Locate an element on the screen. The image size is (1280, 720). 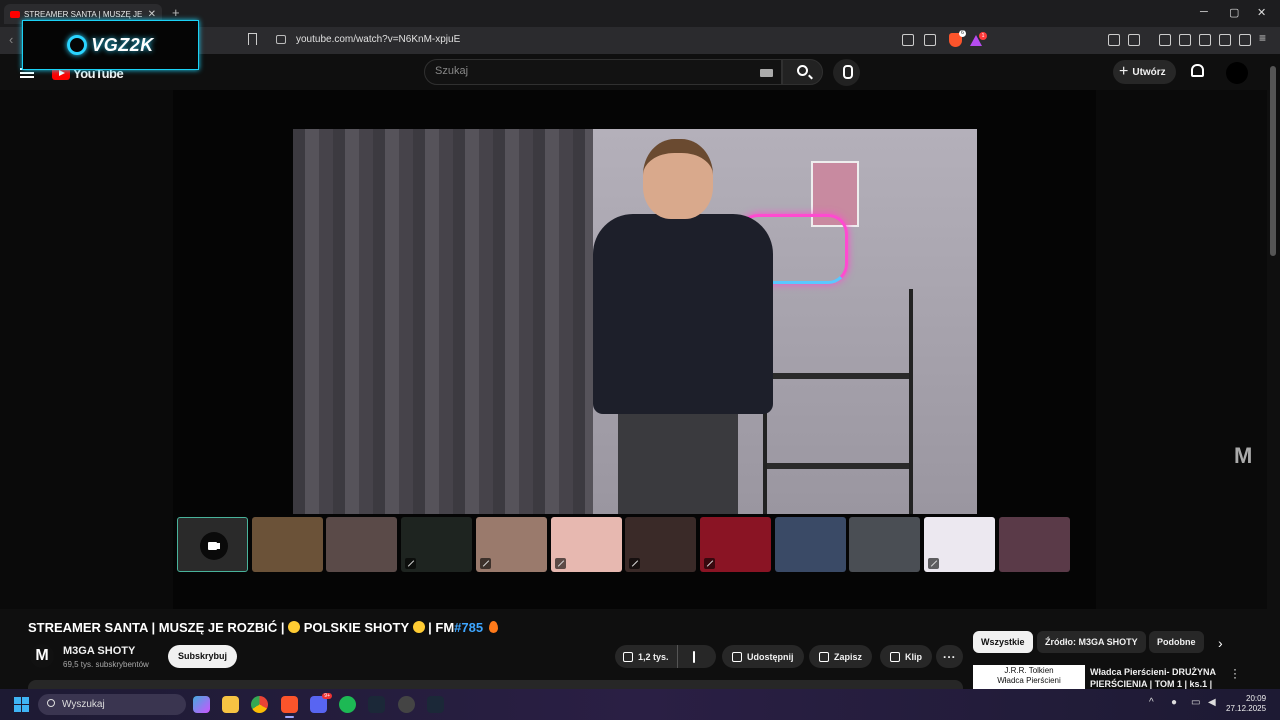
steam-icon is located at coordinates (376, 704).